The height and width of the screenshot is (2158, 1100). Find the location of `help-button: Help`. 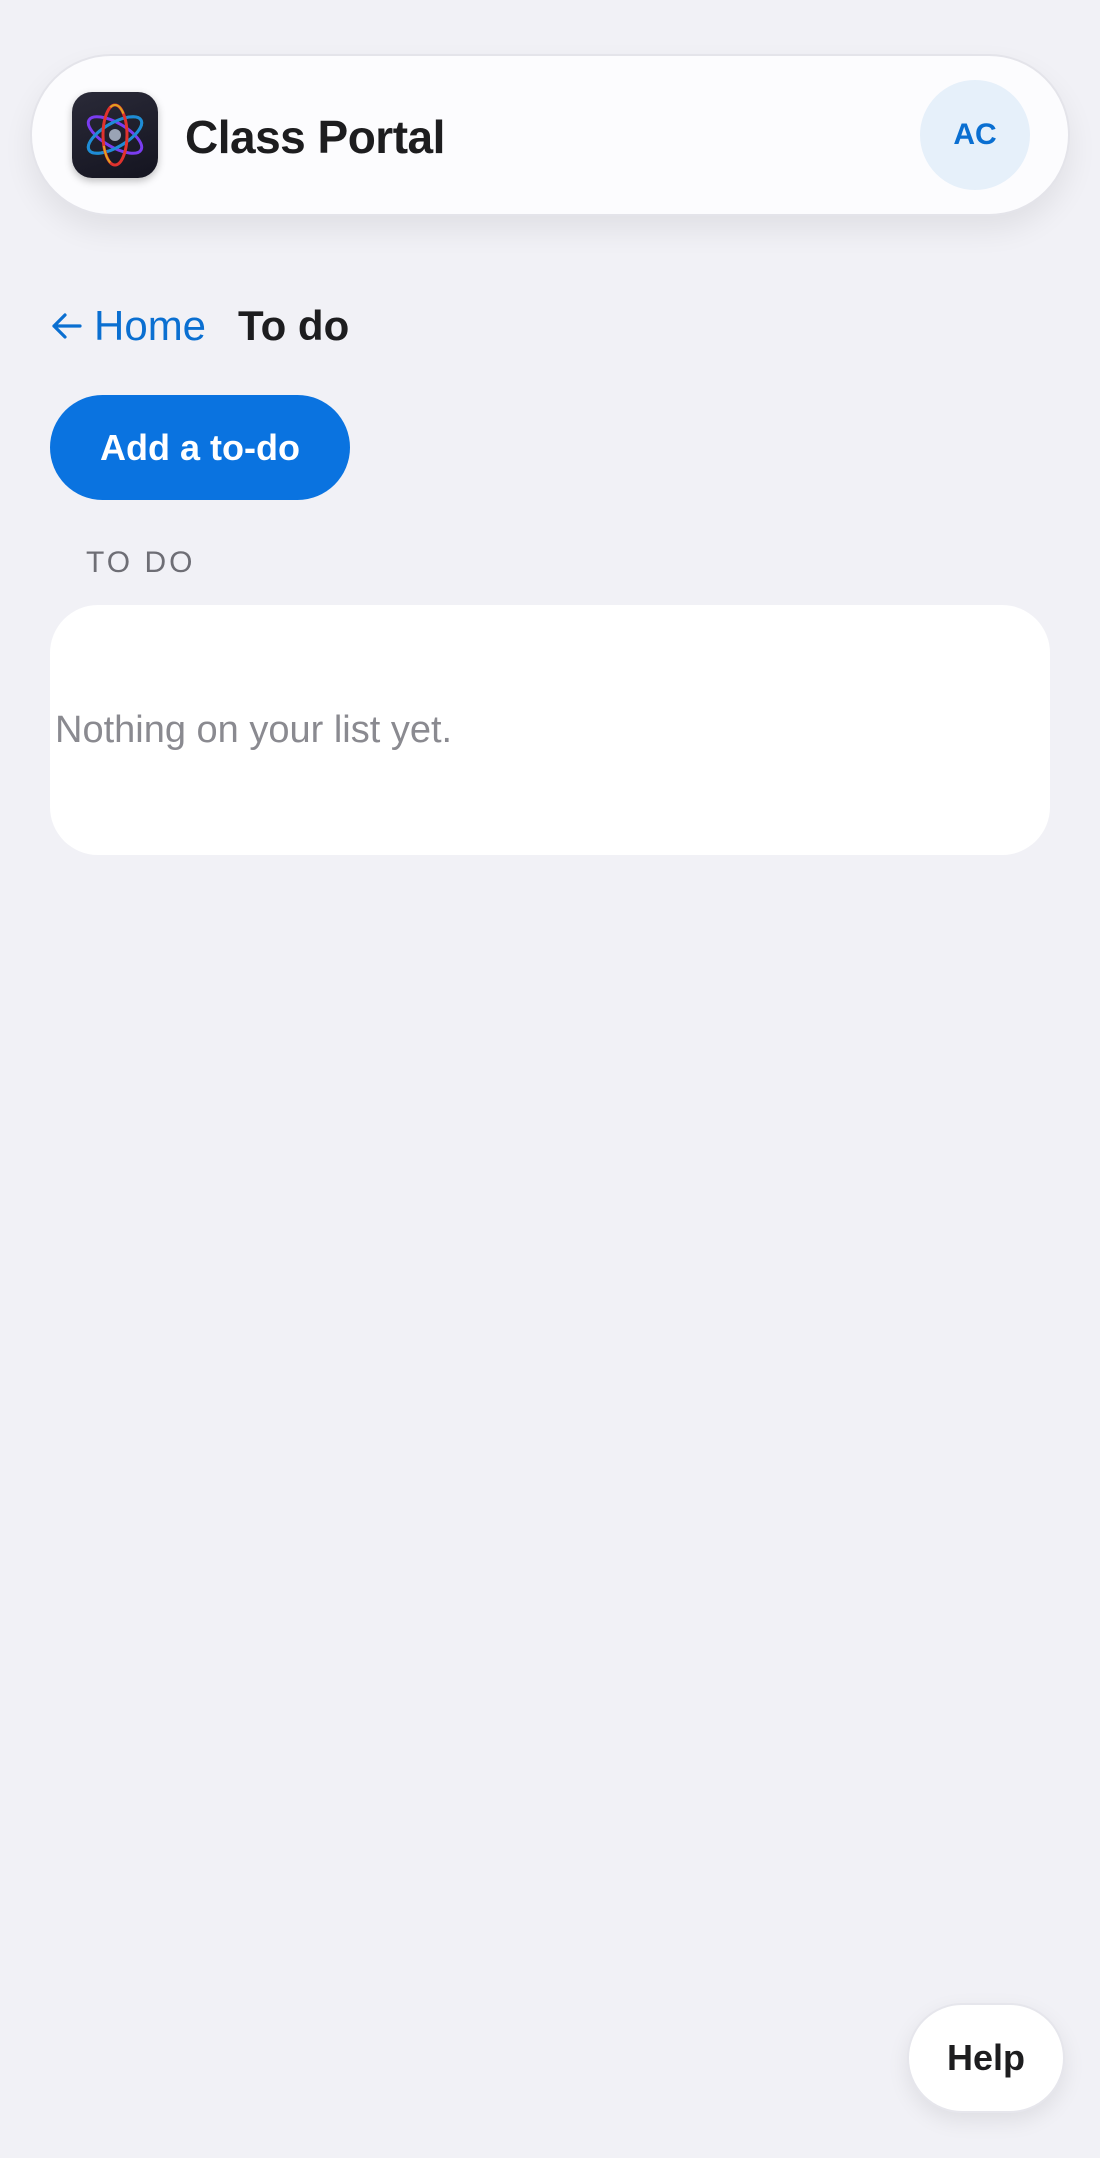

help-button: Help is located at coordinates (986, 2058).